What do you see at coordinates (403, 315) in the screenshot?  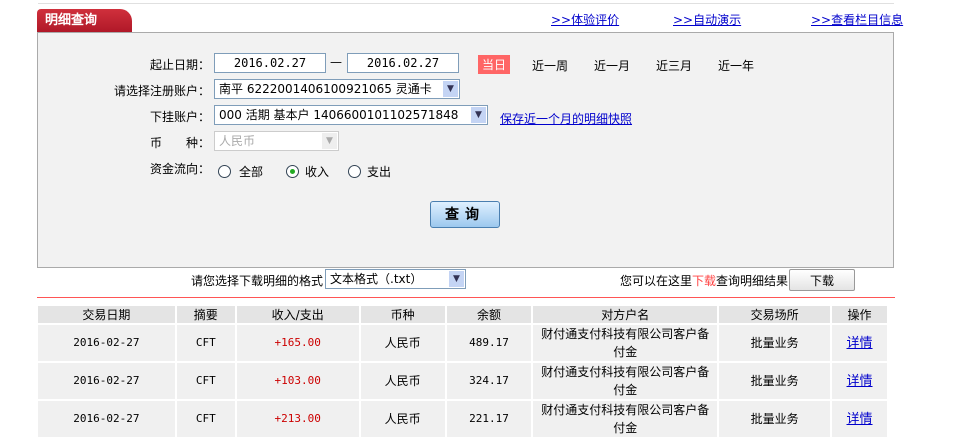 I see `col-currency: 币种` at bounding box center [403, 315].